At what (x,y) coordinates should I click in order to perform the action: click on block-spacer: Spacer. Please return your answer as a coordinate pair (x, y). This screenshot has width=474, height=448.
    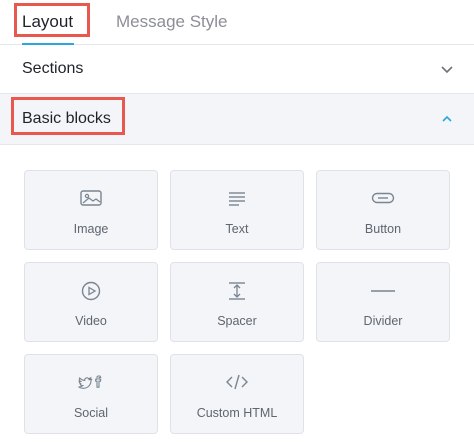
    Looking at the image, I should click on (237, 302).